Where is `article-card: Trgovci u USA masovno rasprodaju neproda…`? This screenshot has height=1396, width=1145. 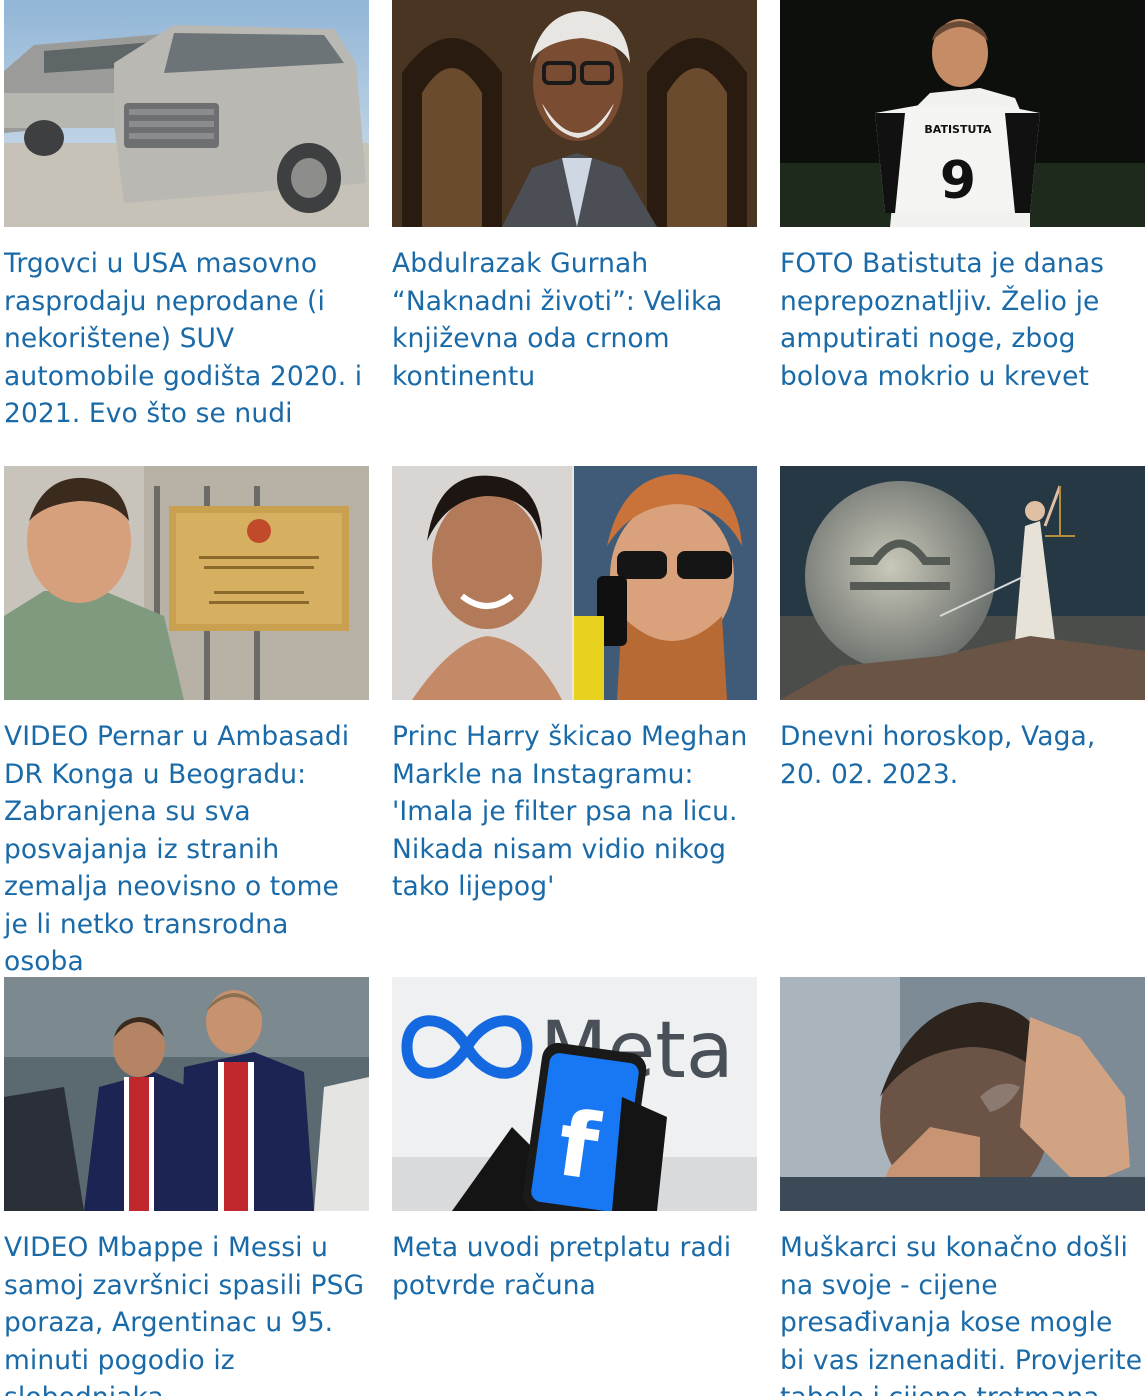 article-card: Trgovci u USA masovno rasprodaju neproda… is located at coordinates (186, 216).